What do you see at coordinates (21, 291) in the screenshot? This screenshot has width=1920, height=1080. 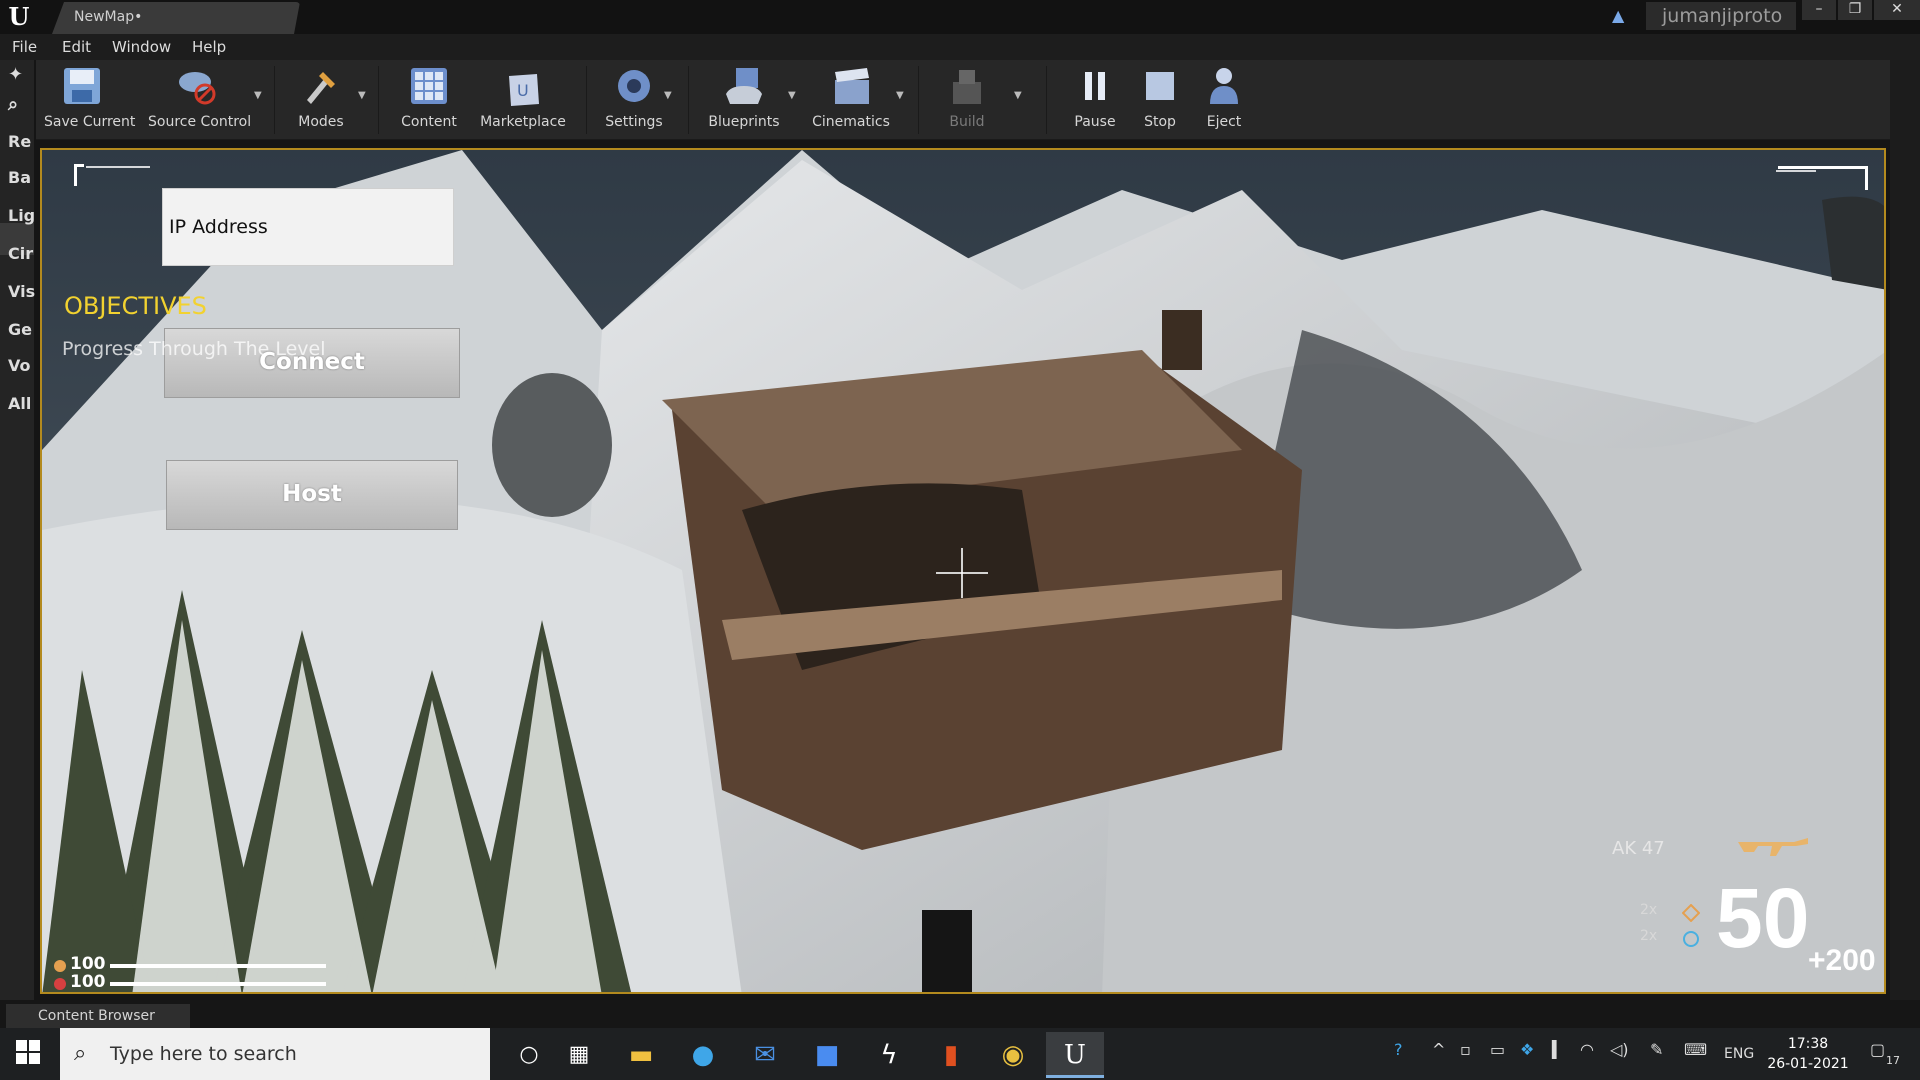 I see `left-item-visual: Vis` at bounding box center [21, 291].